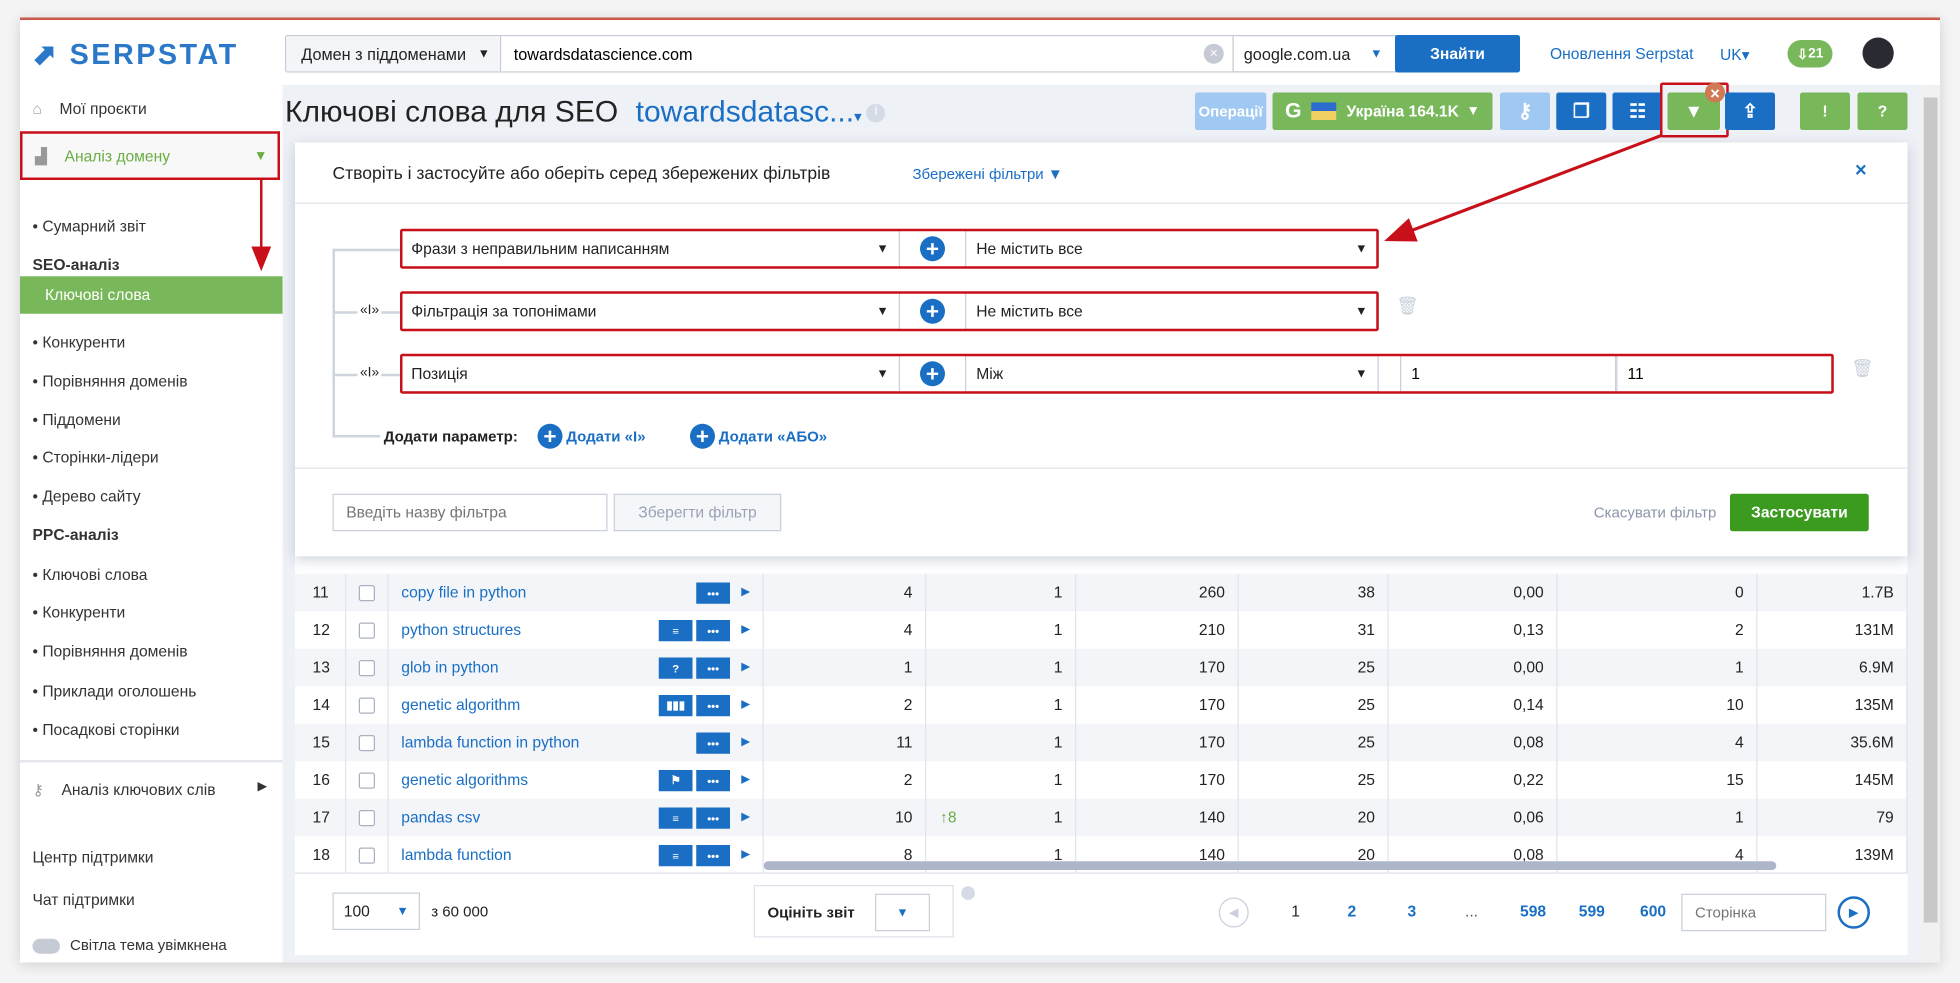  Describe the element at coordinates (1524, 187) in the screenshot. I see `arrow-filter-to-panel` at that location.